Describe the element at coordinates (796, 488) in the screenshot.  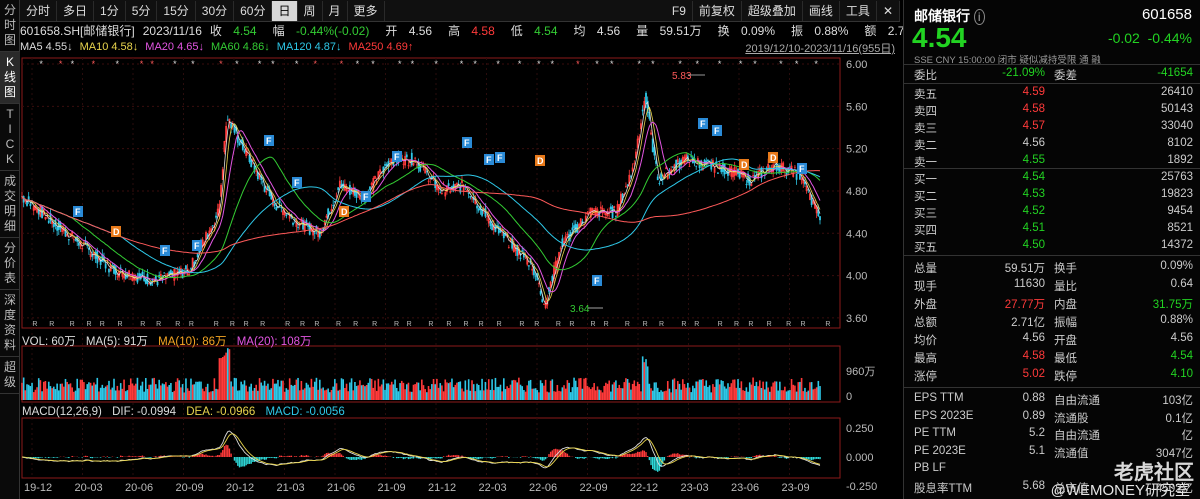
I see `date-tick: 23-09` at that location.